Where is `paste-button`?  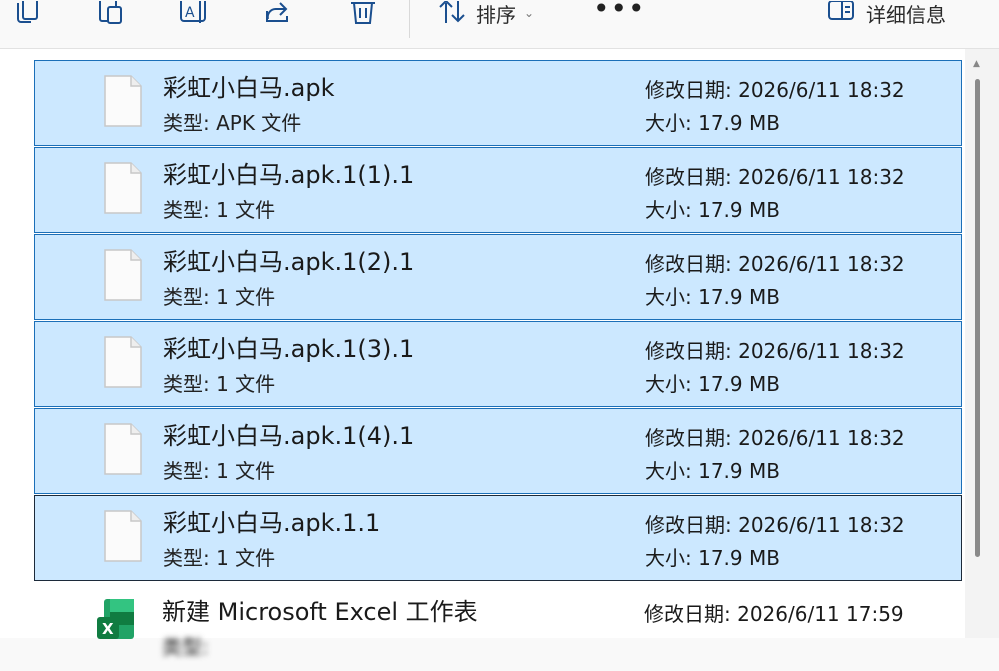 paste-button is located at coordinates (112, 13).